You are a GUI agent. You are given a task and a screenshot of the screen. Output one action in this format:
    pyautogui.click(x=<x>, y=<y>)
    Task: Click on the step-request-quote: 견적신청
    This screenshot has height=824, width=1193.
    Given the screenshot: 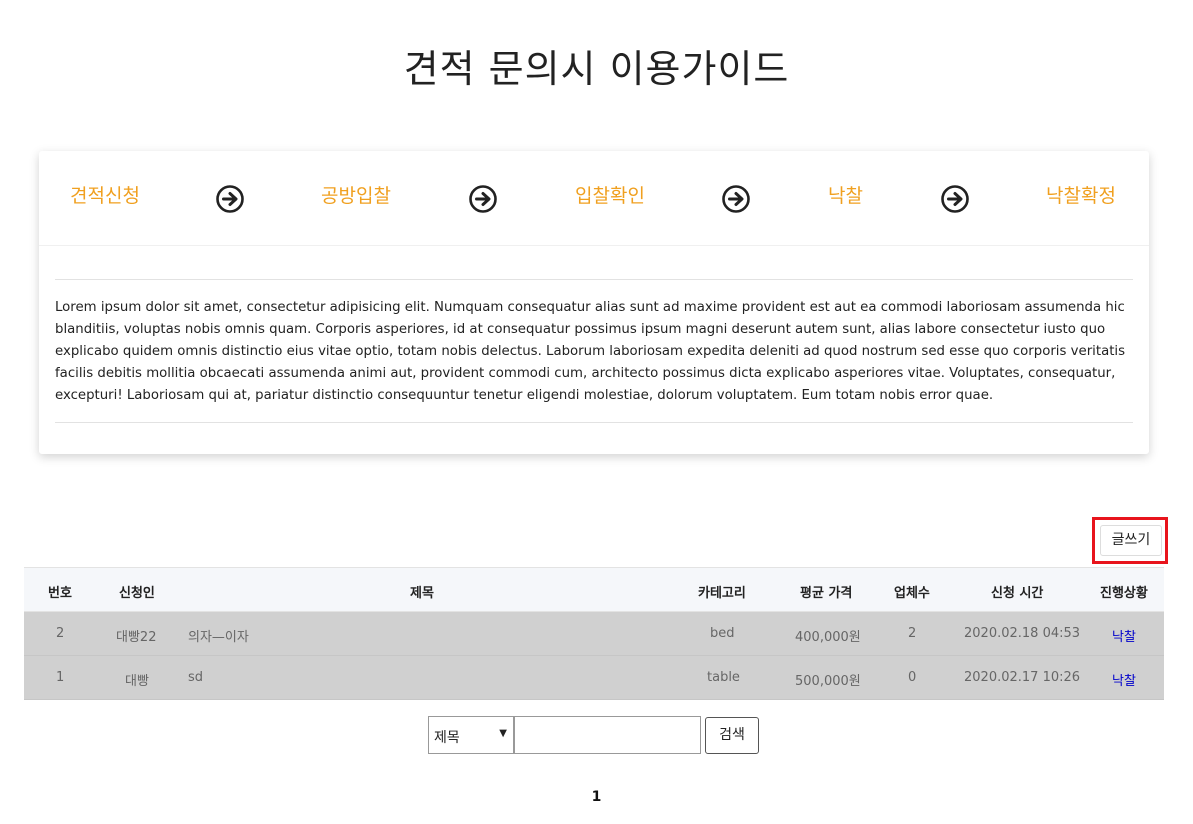 What is the action you would take?
    pyautogui.click(x=105, y=196)
    